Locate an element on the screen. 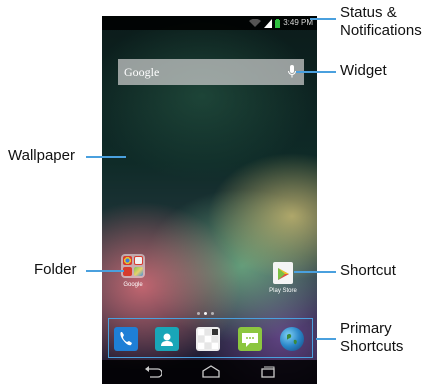 The image size is (436, 384). chrome-icon is located at coordinates (127, 260).